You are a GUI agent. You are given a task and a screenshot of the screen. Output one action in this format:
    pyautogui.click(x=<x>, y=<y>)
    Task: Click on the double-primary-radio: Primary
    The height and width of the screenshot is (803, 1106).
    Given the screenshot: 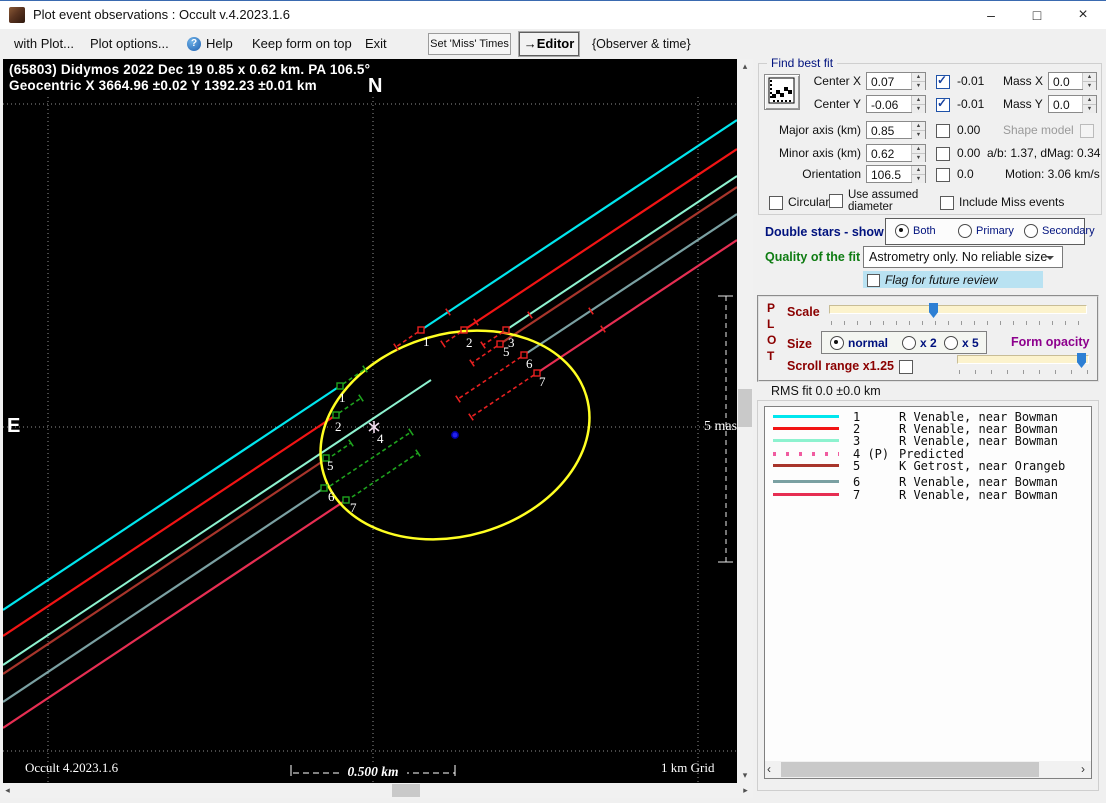 What is the action you would take?
    pyautogui.click(x=986, y=231)
    